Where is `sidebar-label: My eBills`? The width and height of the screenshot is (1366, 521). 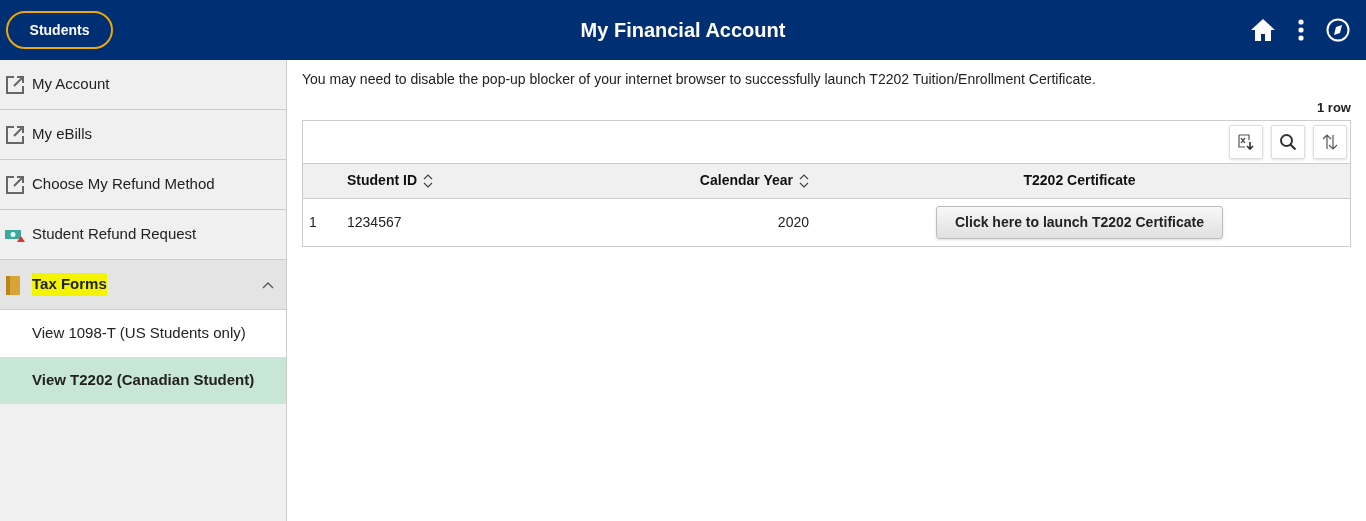
sidebar-label: My eBills is located at coordinates (62, 134).